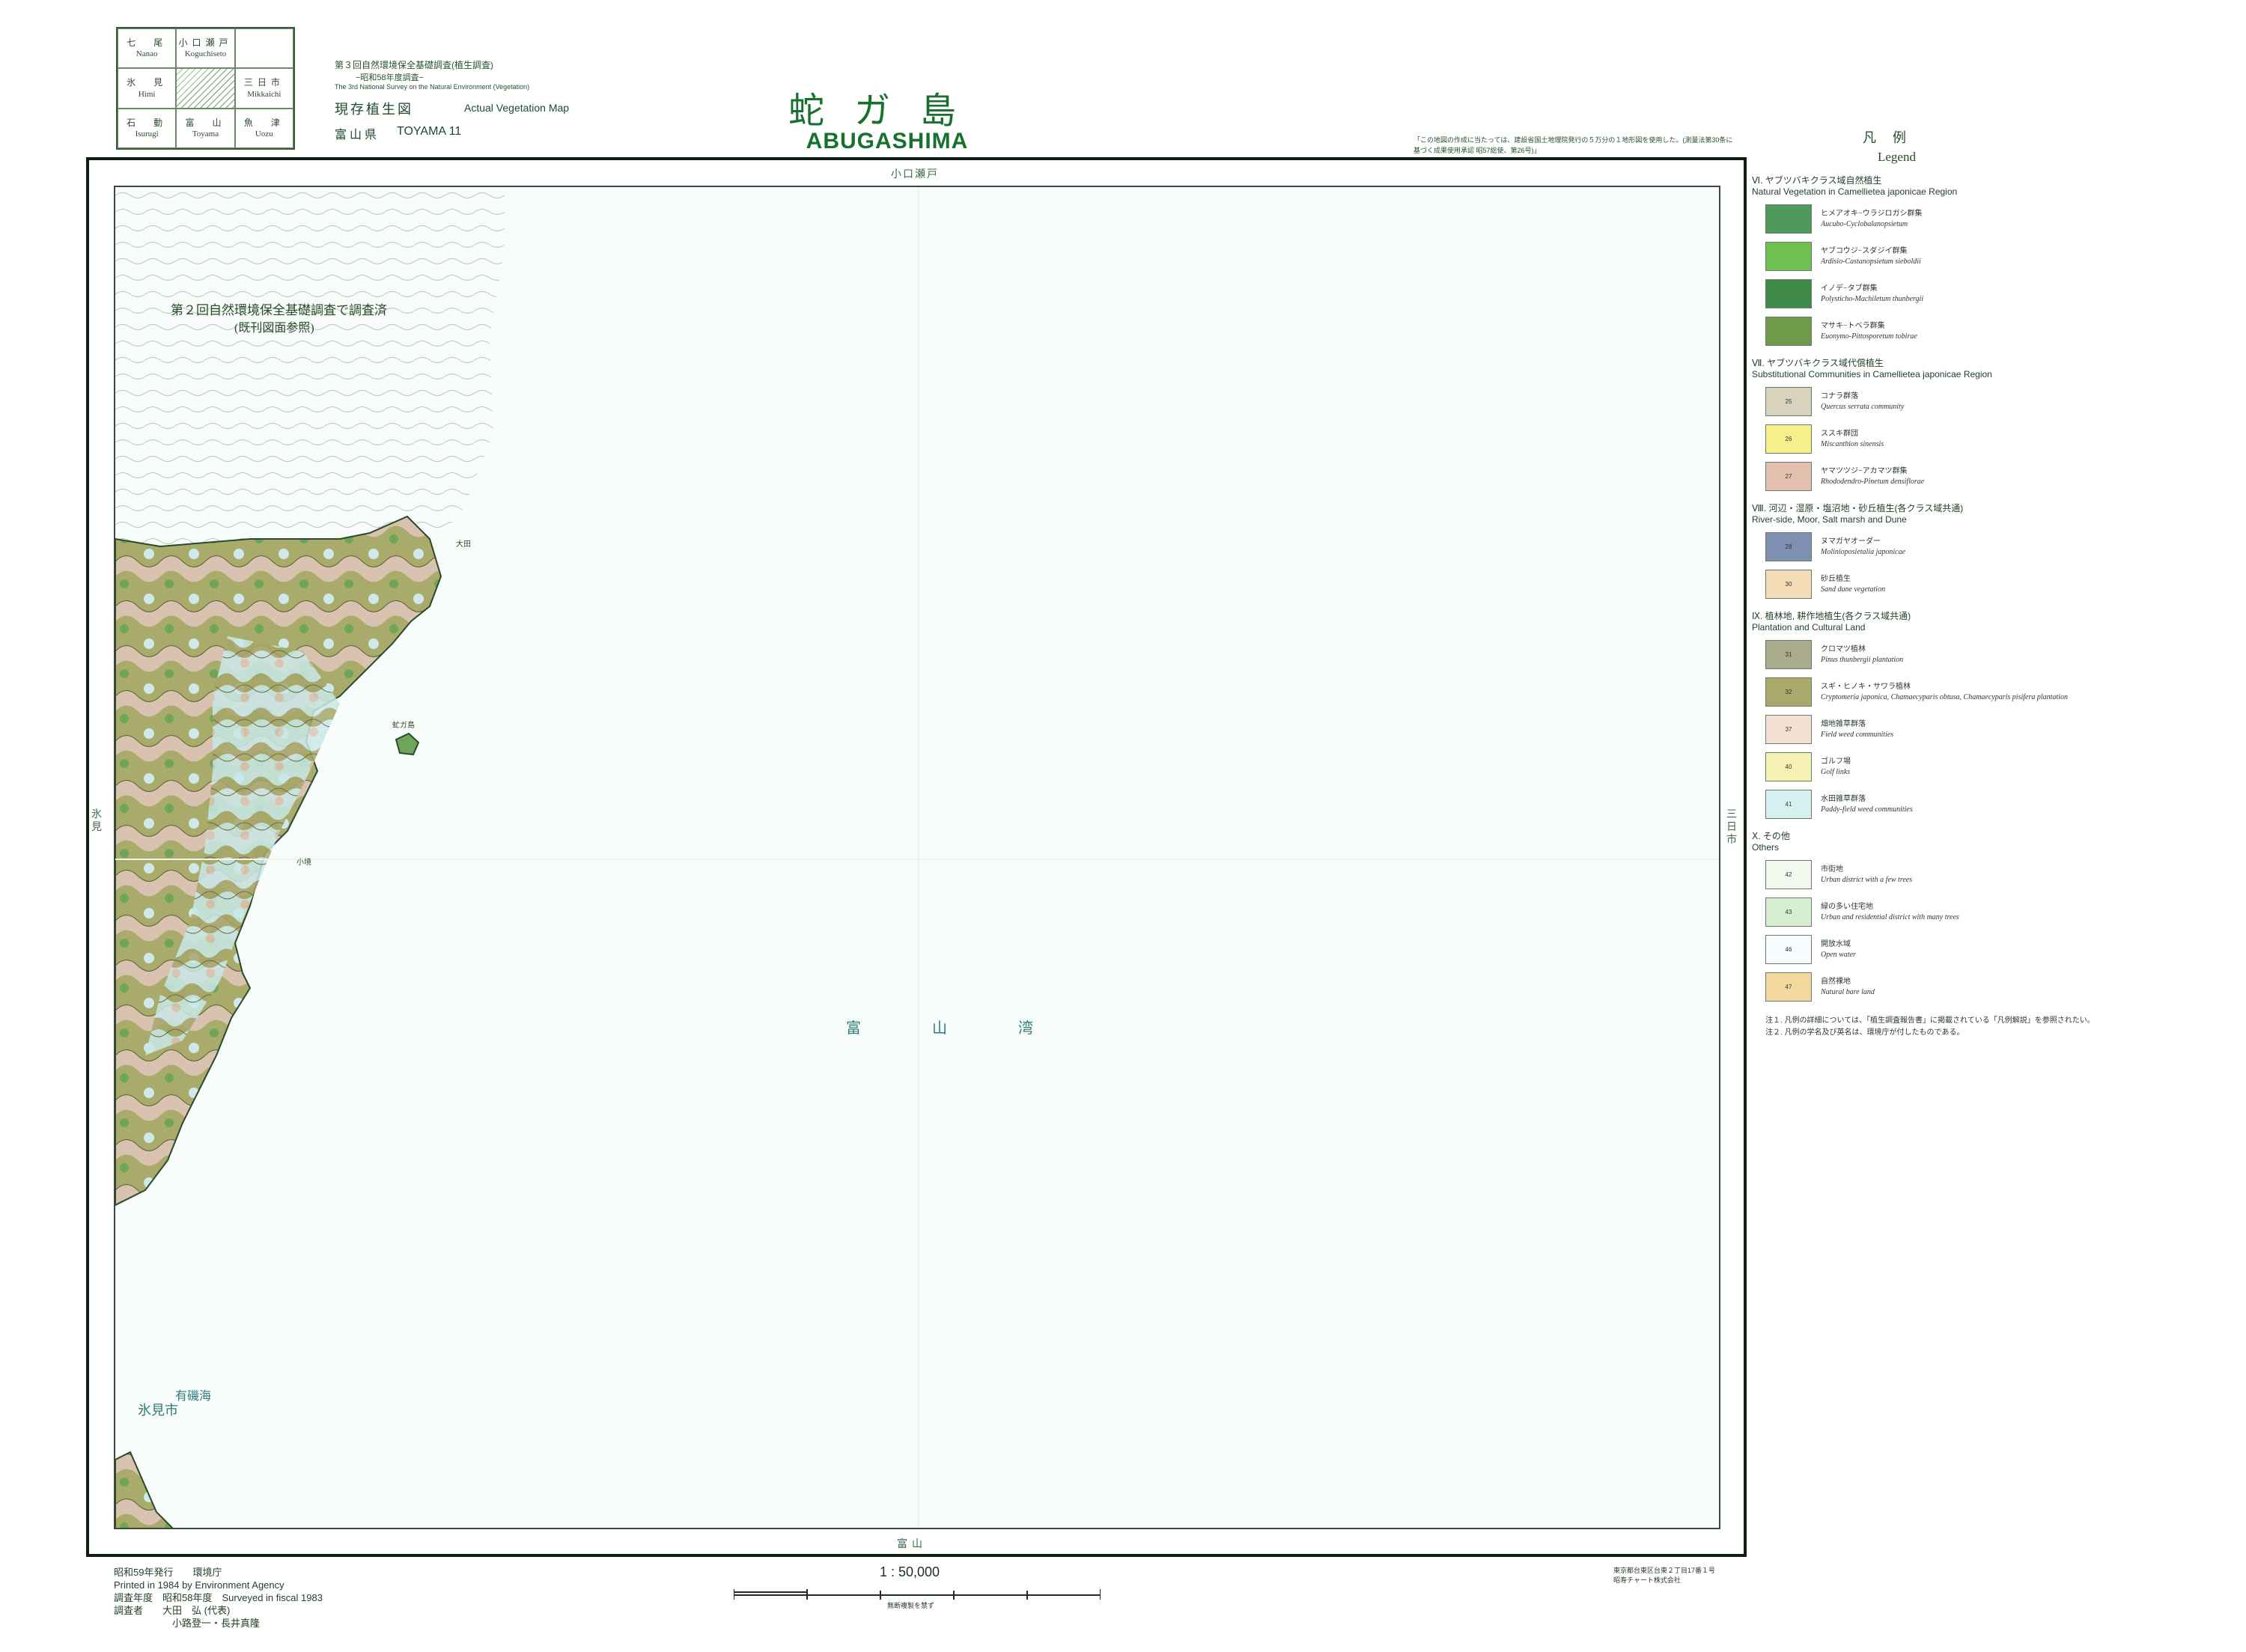  What do you see at coordinates (1788, 439) in the screenshot?
I see `legend-swatch: 26` at bounding box center [1788, 439].